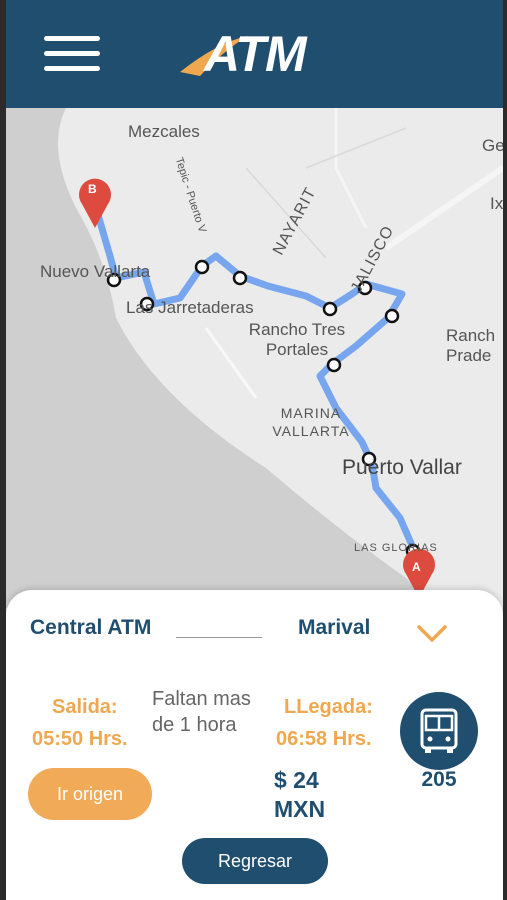 This screenshot has width=507, height=900. I want to click on atm-logo: ATM, so click(258, 52).